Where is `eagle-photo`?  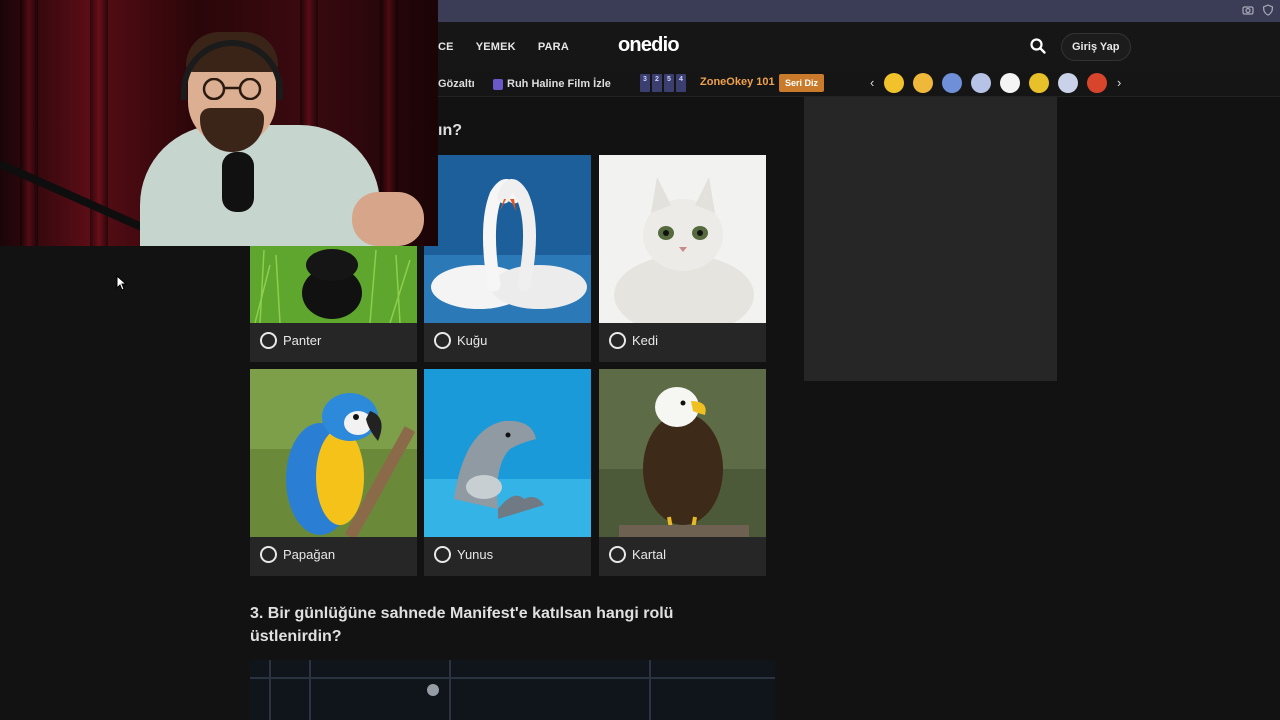
eagle-photo is located at coordinates (682, 453).